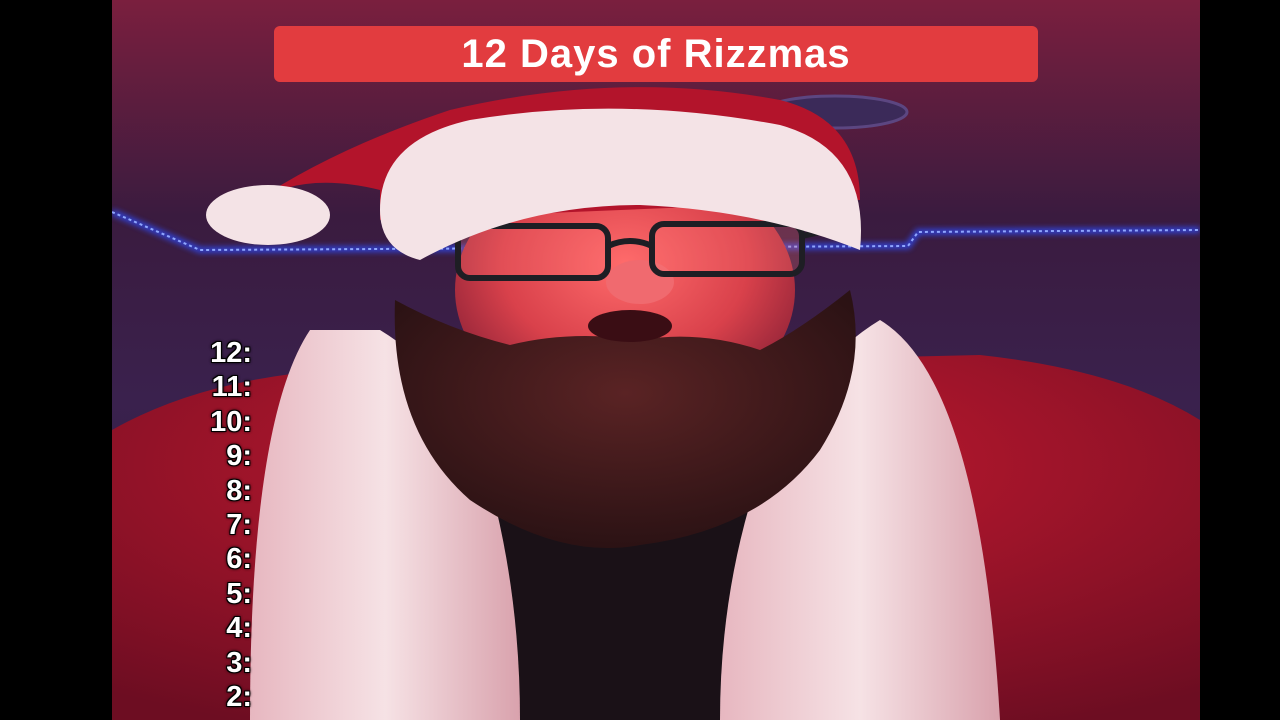 The height and width of the screenshot is (720, 1280). Describe the element at coordinates (239, 490) in the screenshot. I see `countdown-item: 8:` at that location.